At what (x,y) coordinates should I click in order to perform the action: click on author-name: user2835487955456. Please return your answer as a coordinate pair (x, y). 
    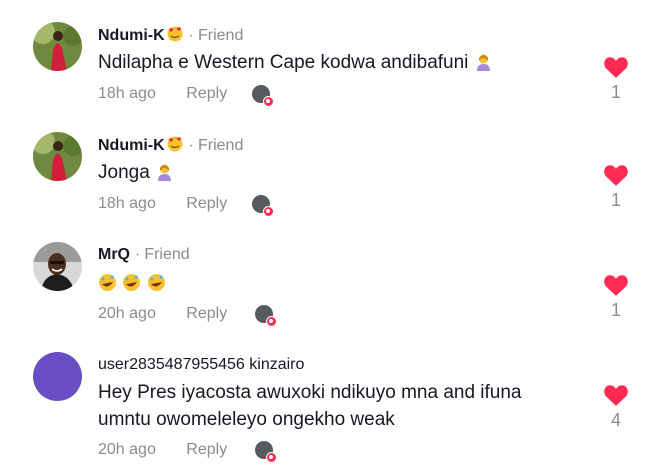
    Looking at the image, I should click on (171, 364).